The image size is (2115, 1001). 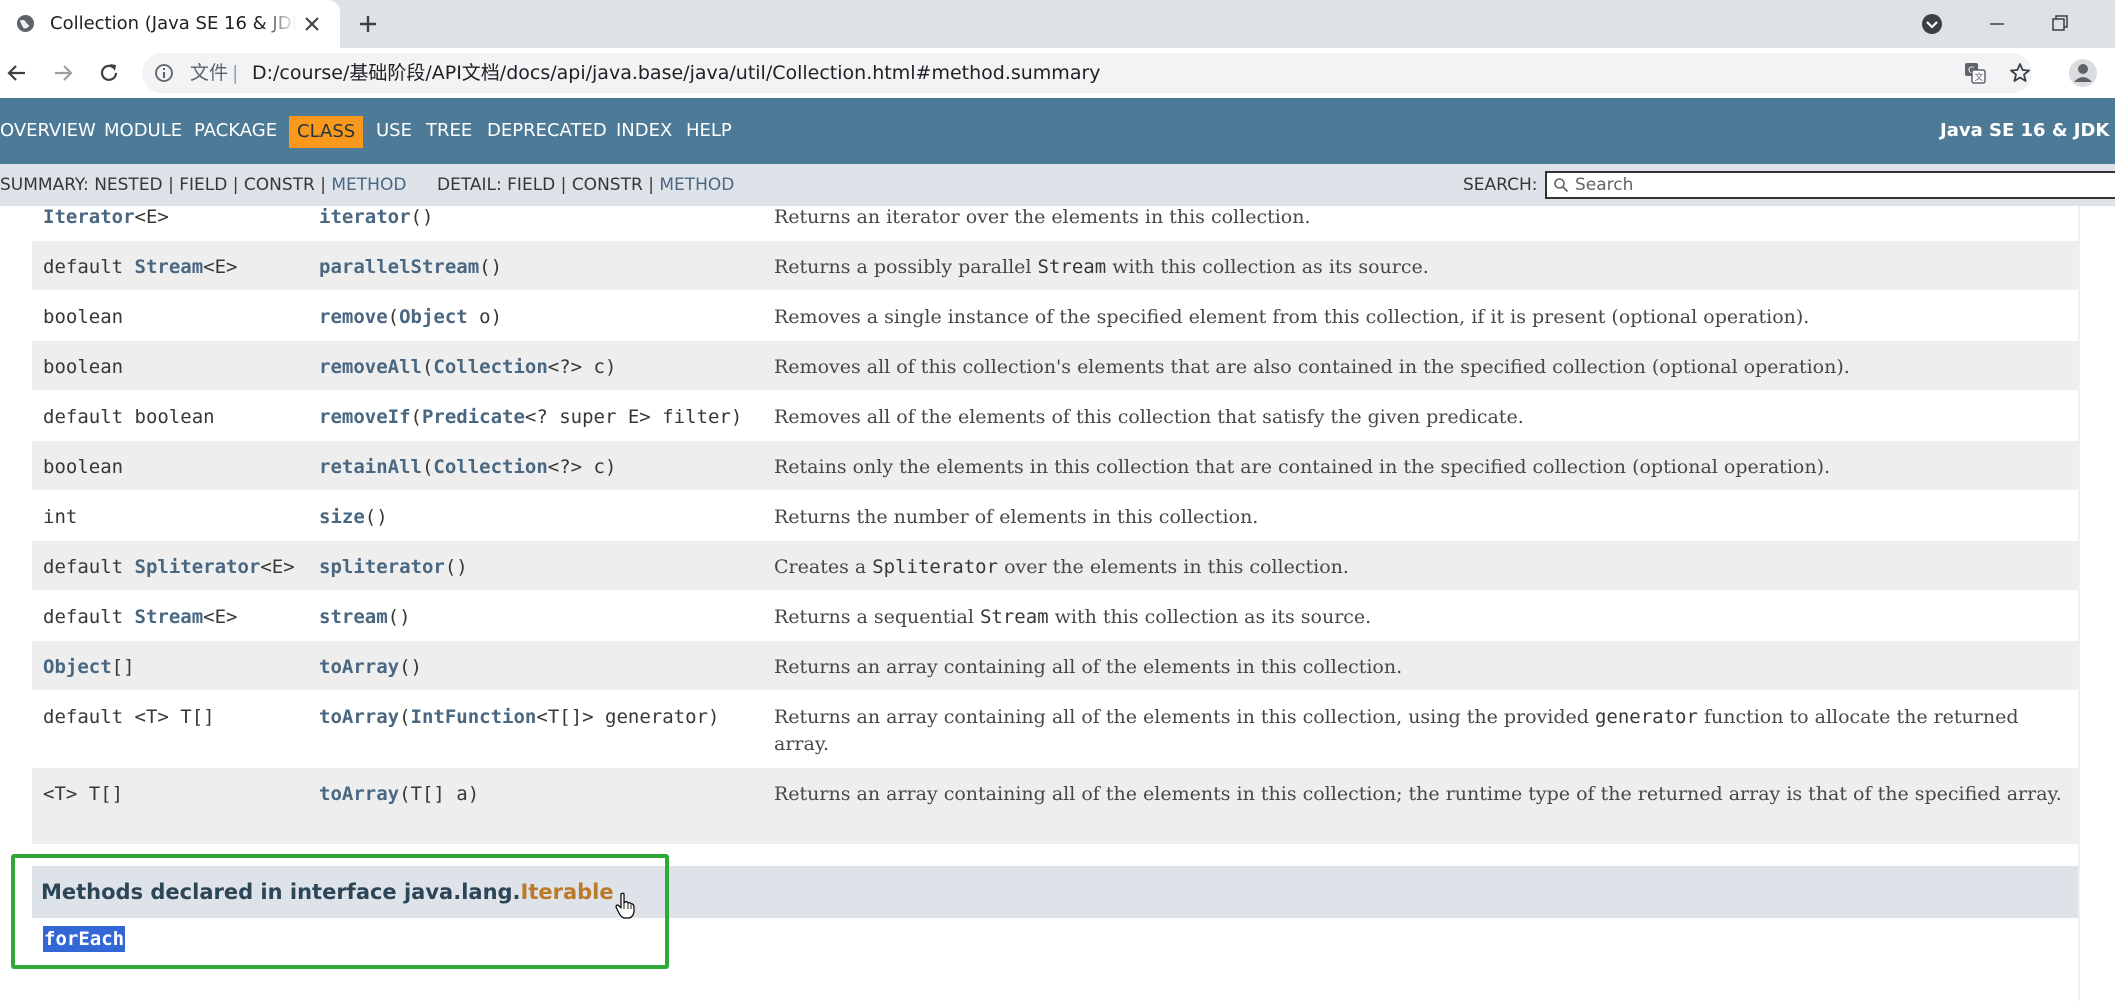 What do you see at coordinates (1932, 24) in the screenshot?
I see `tab-search-icon` at bounding box center [1932, 24].